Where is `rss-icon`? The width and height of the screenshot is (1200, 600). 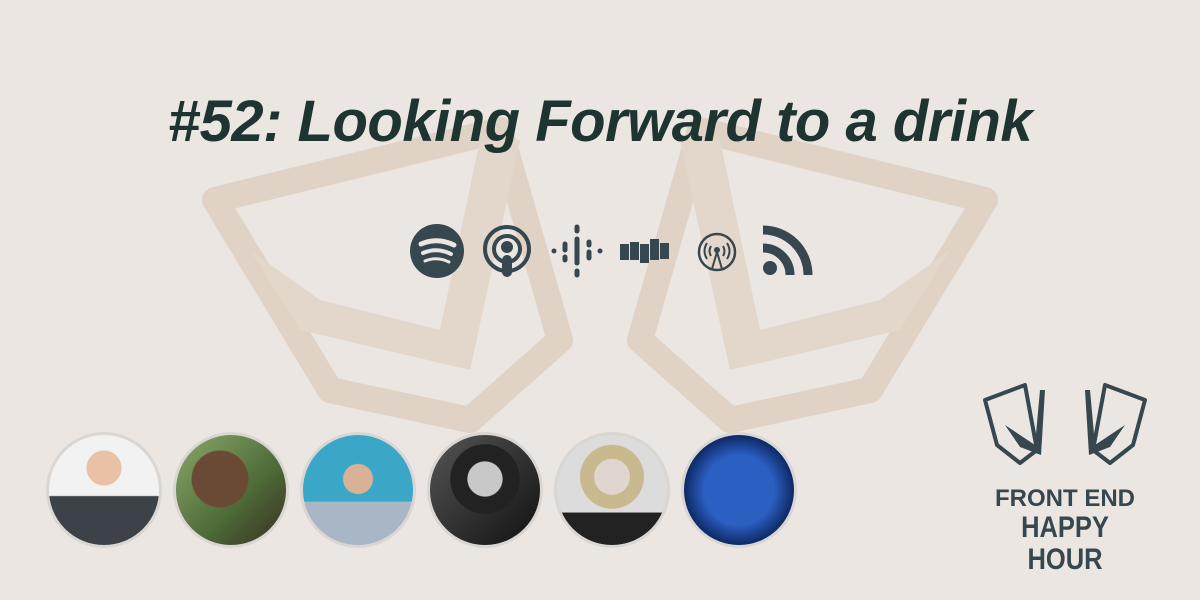
rss-icon is located at coordinates (787, 251).